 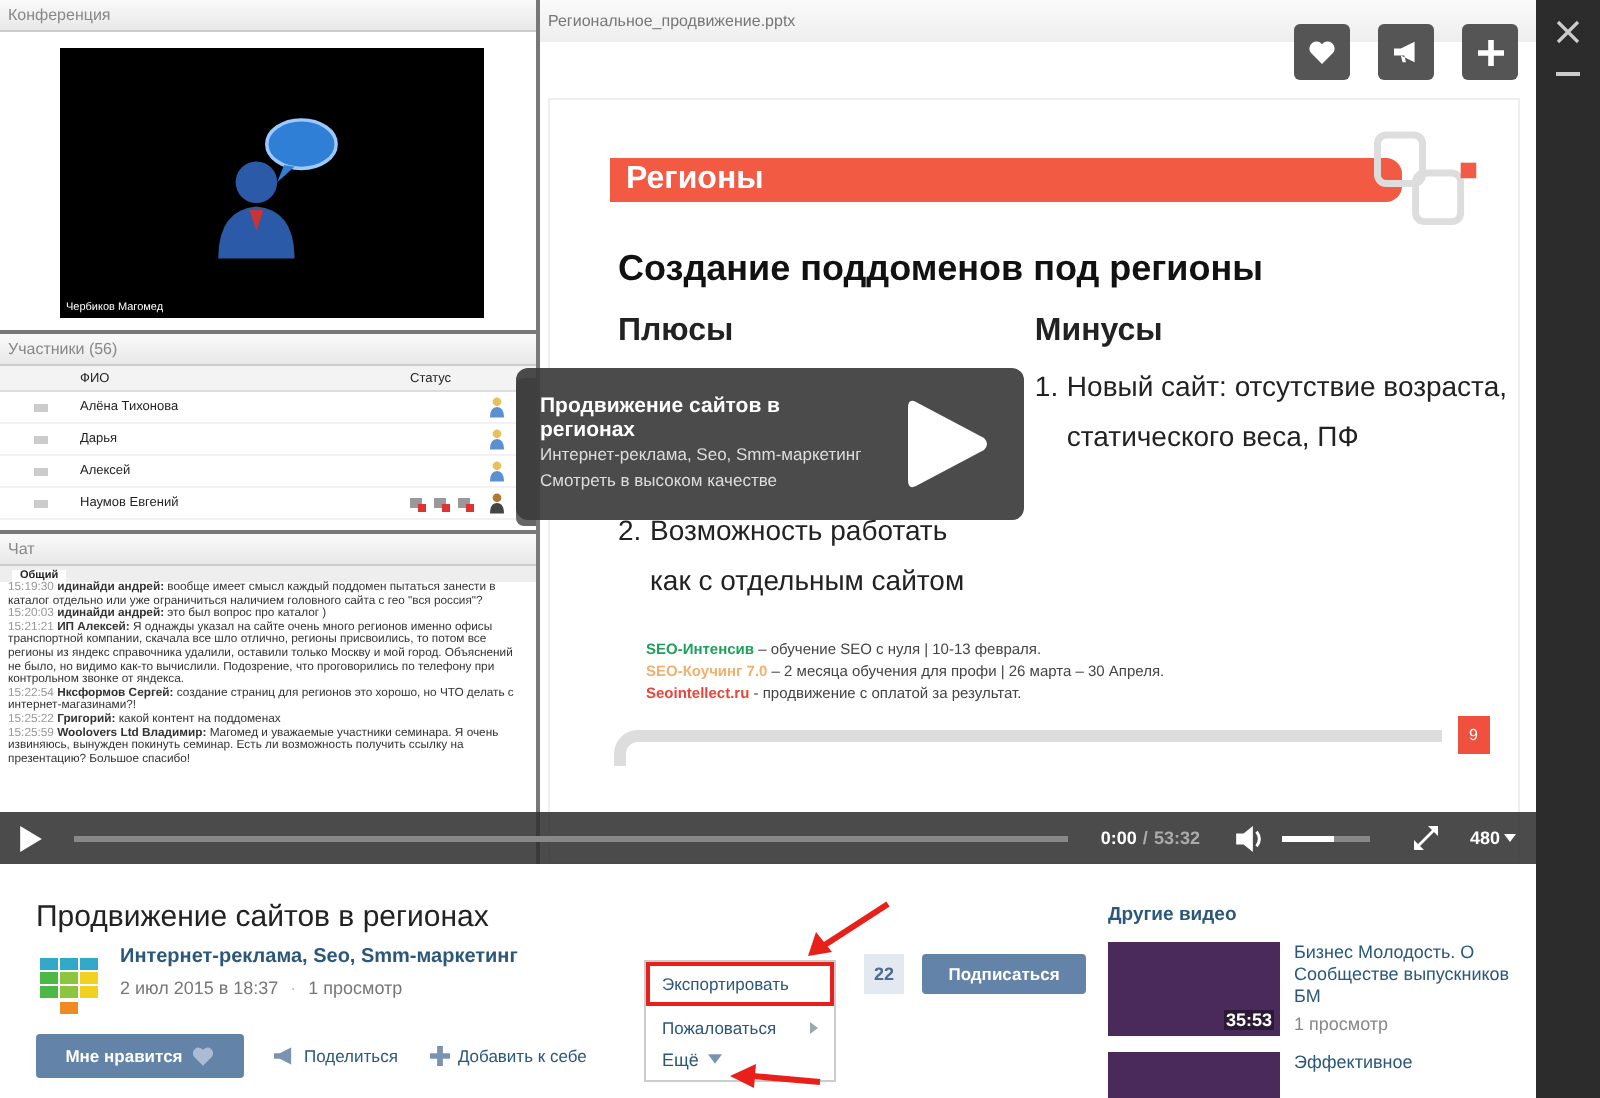 I want to click on share-button: Поделиться, so click(x=335, y=1056).